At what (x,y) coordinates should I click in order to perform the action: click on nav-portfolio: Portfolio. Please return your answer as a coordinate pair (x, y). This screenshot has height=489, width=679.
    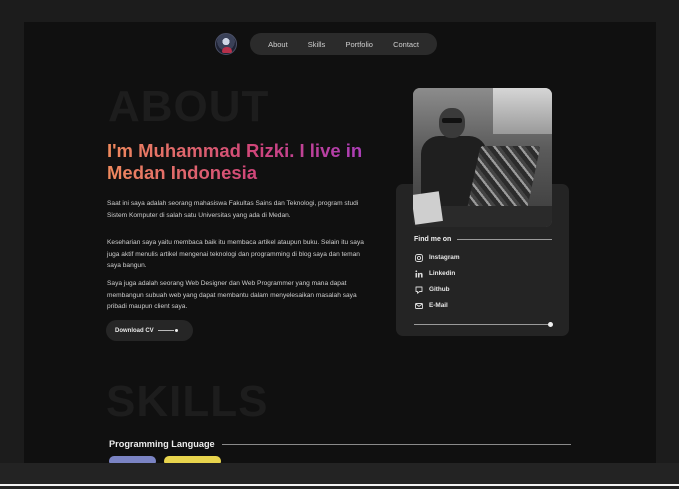
    Looking at the image, I should click on (359, 44).